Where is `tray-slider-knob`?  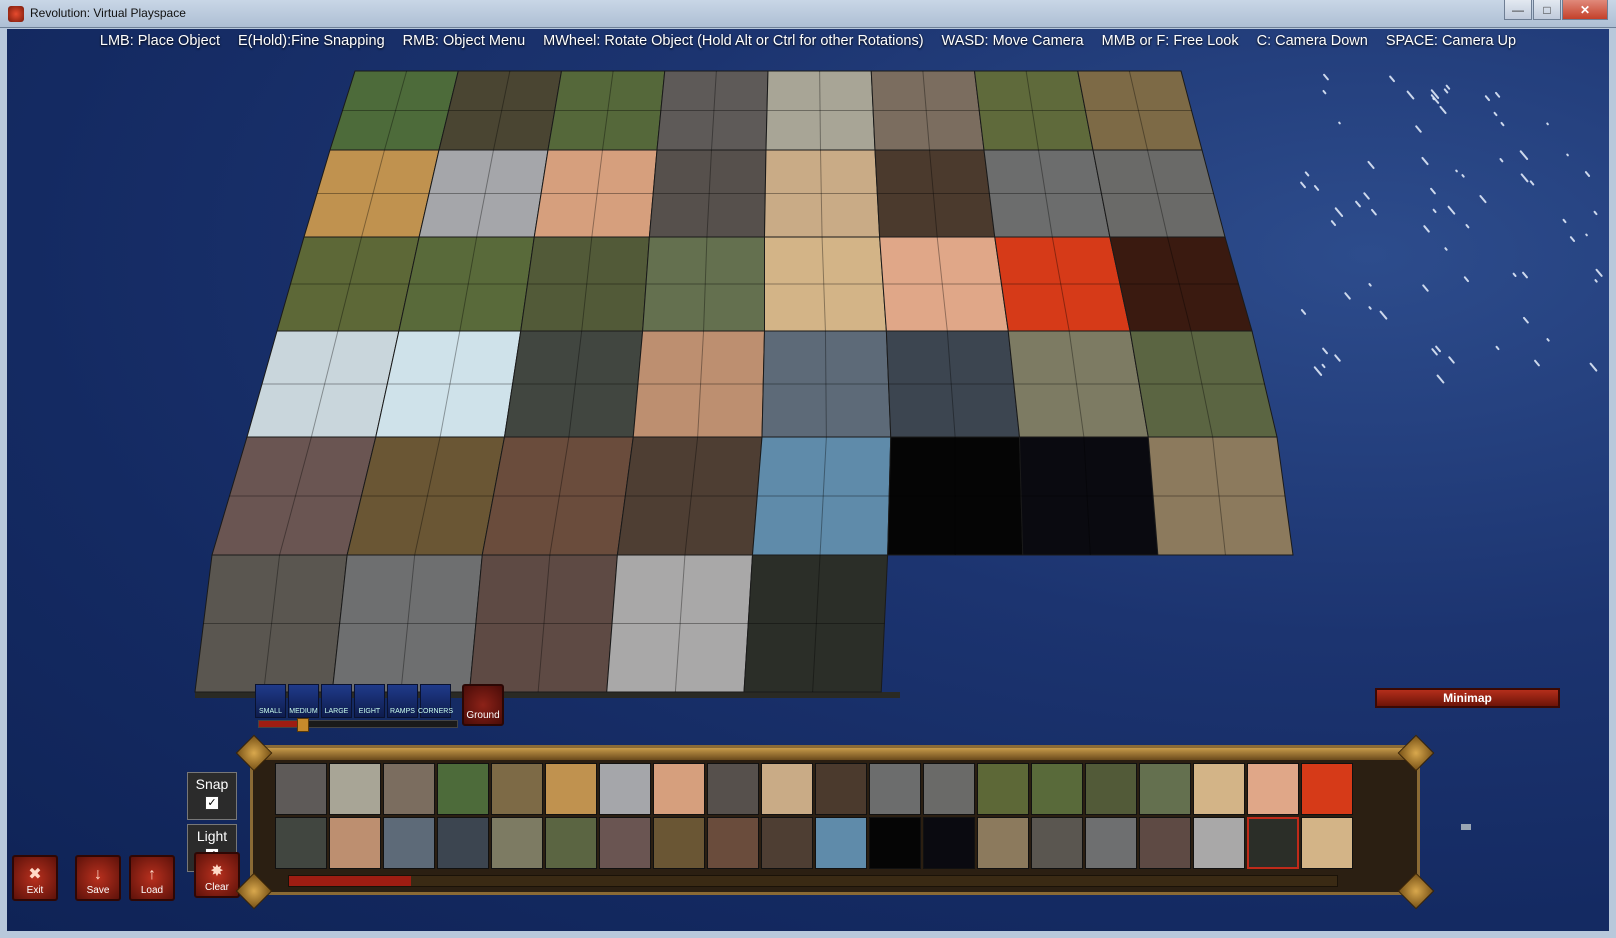 tray-slider-knob is located at coordinates (303, 725).